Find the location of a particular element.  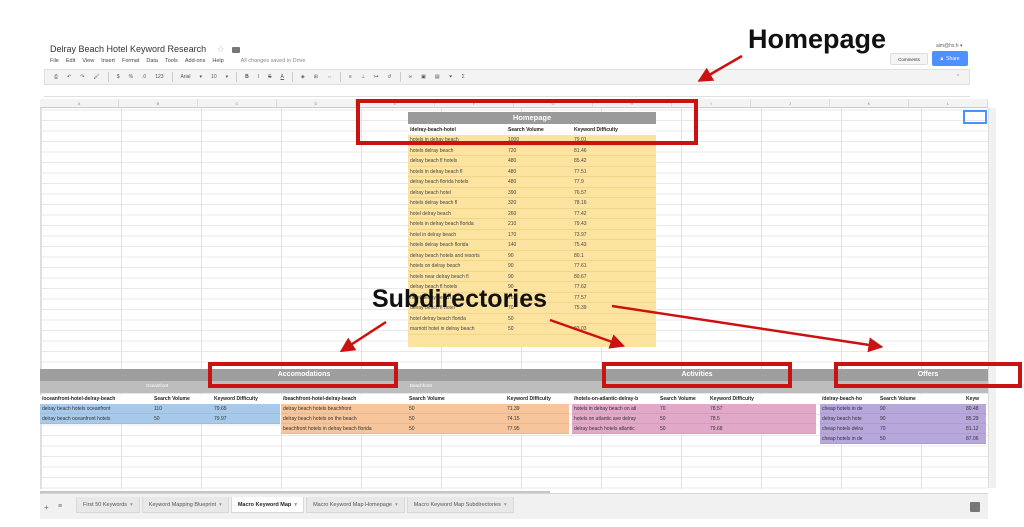

sheet-tab-label: Keyword Mapping Blueprint is located at coordinates (182, 505).